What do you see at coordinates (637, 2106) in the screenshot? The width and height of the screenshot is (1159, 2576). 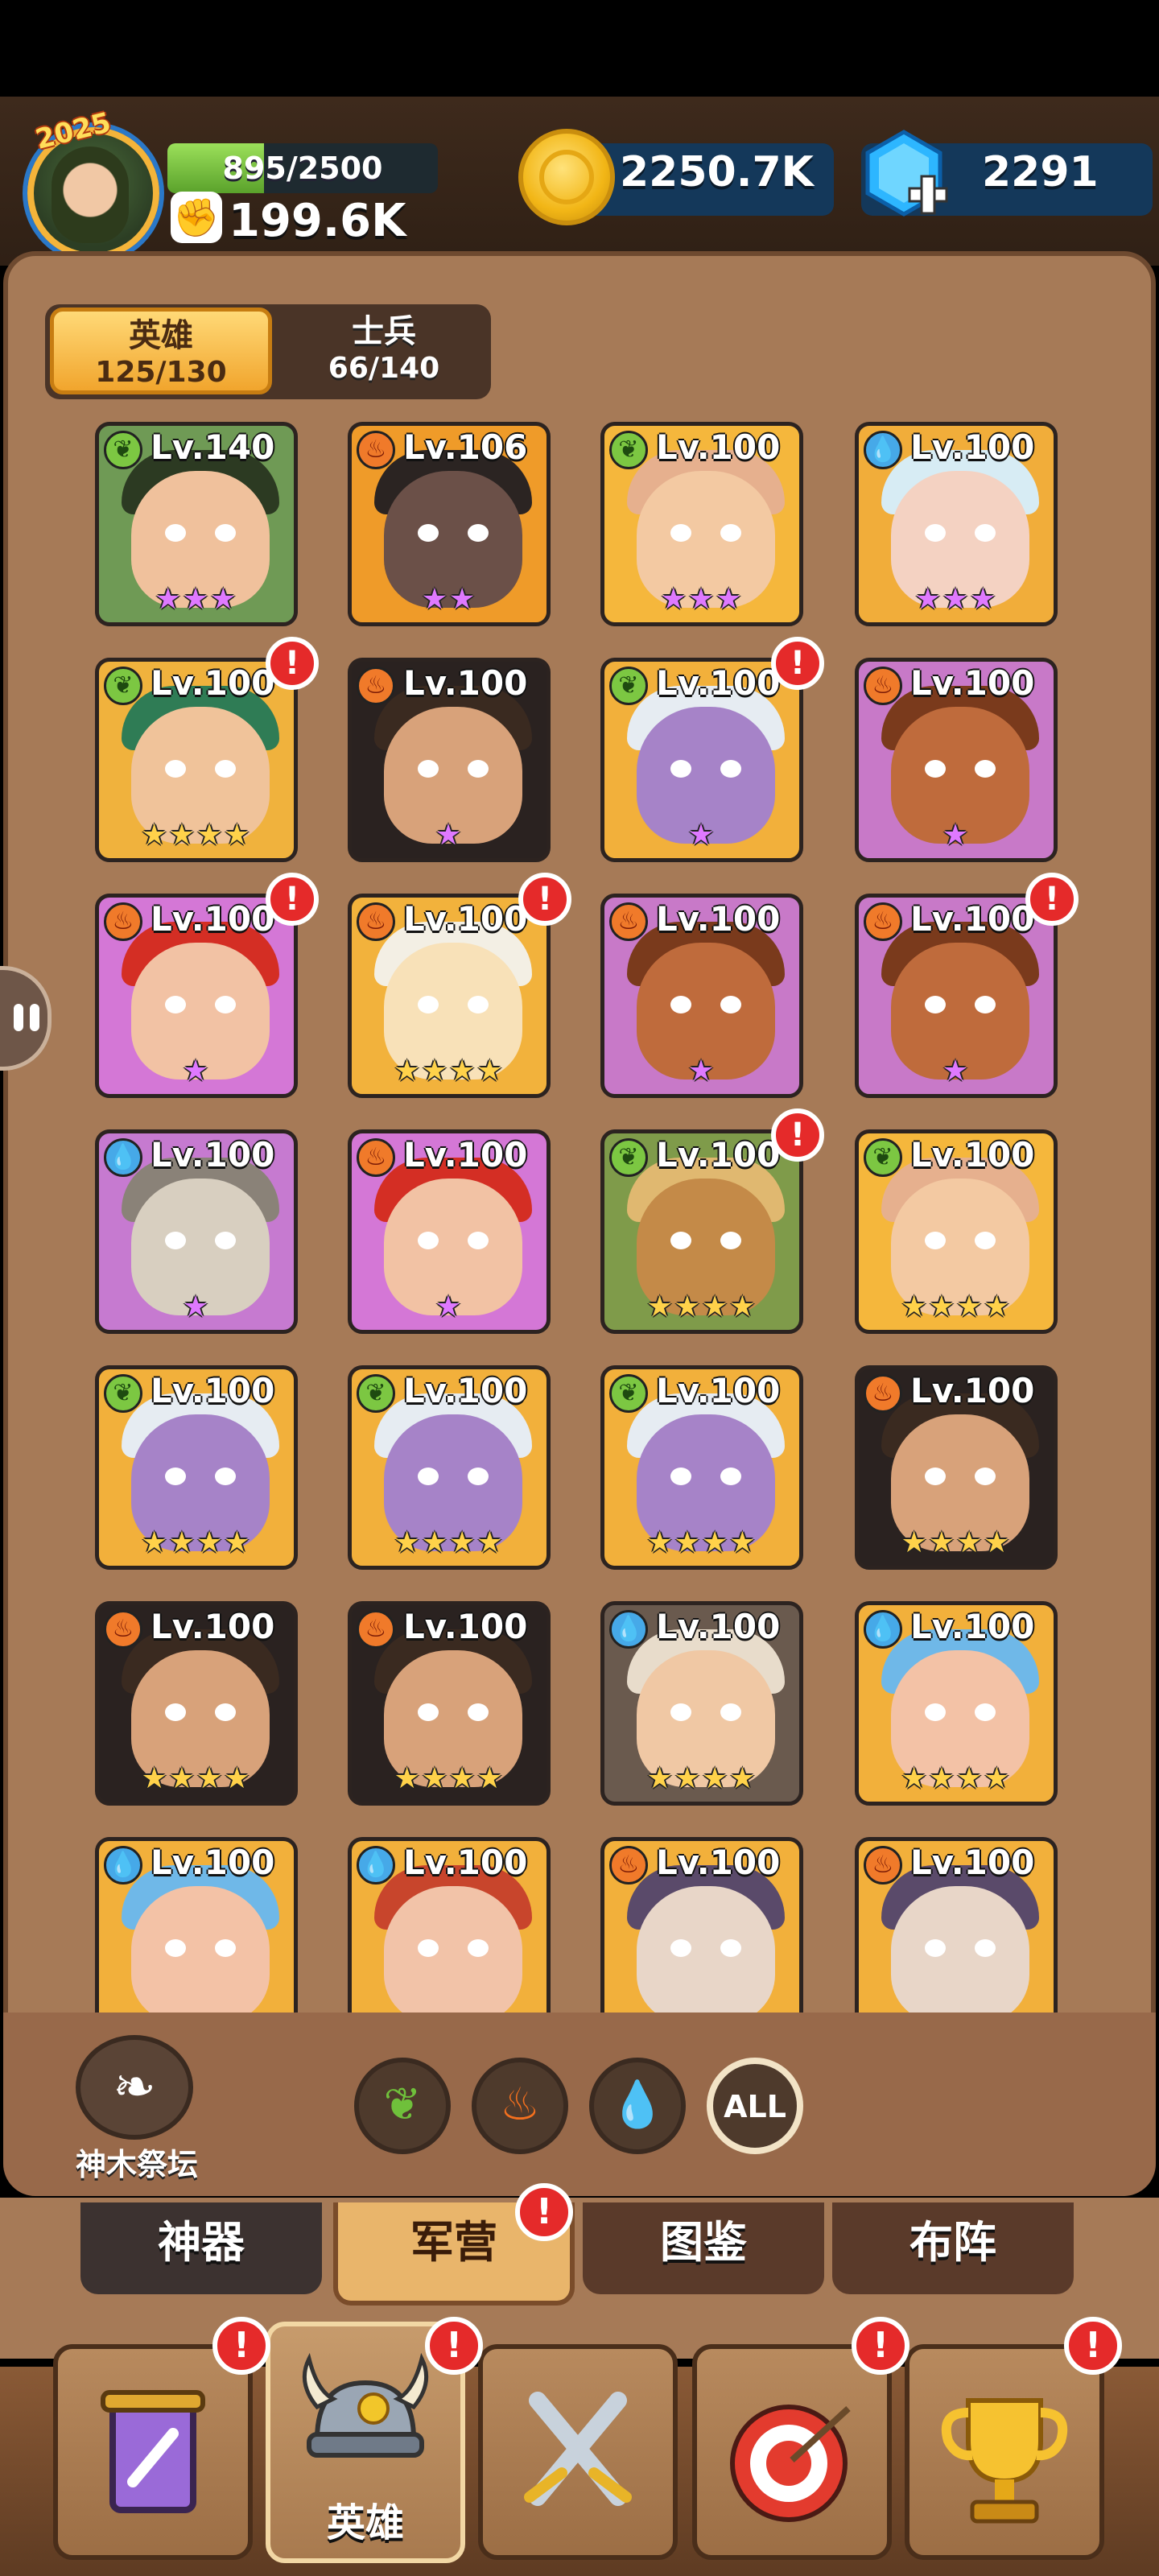 I see `filter-water-button: 💧` at bounding box center [637, 2106].